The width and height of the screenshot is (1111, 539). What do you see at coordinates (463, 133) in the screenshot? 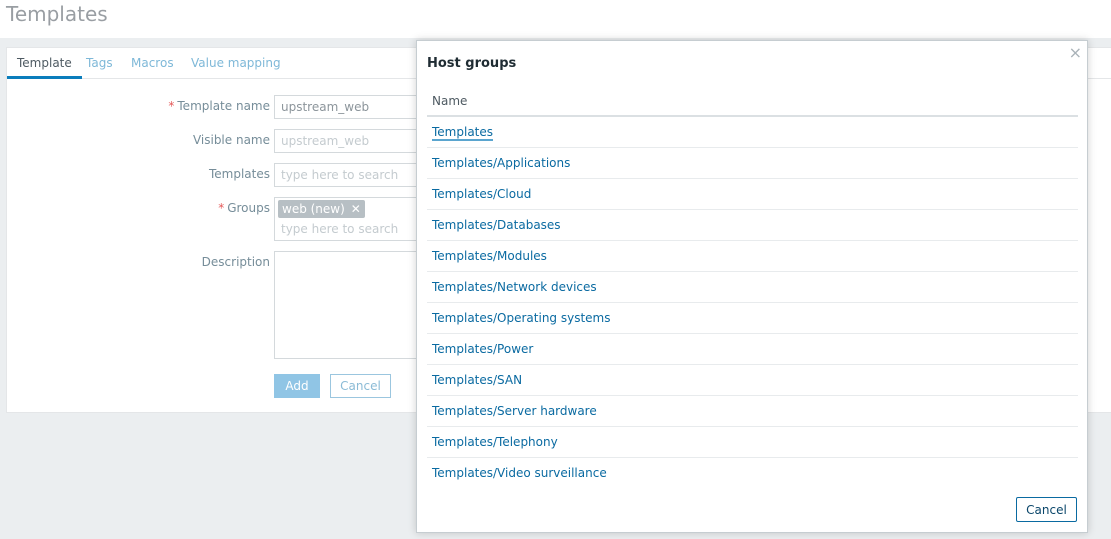
I see `host-group-link: Templates` at bounding box center [463, 133].